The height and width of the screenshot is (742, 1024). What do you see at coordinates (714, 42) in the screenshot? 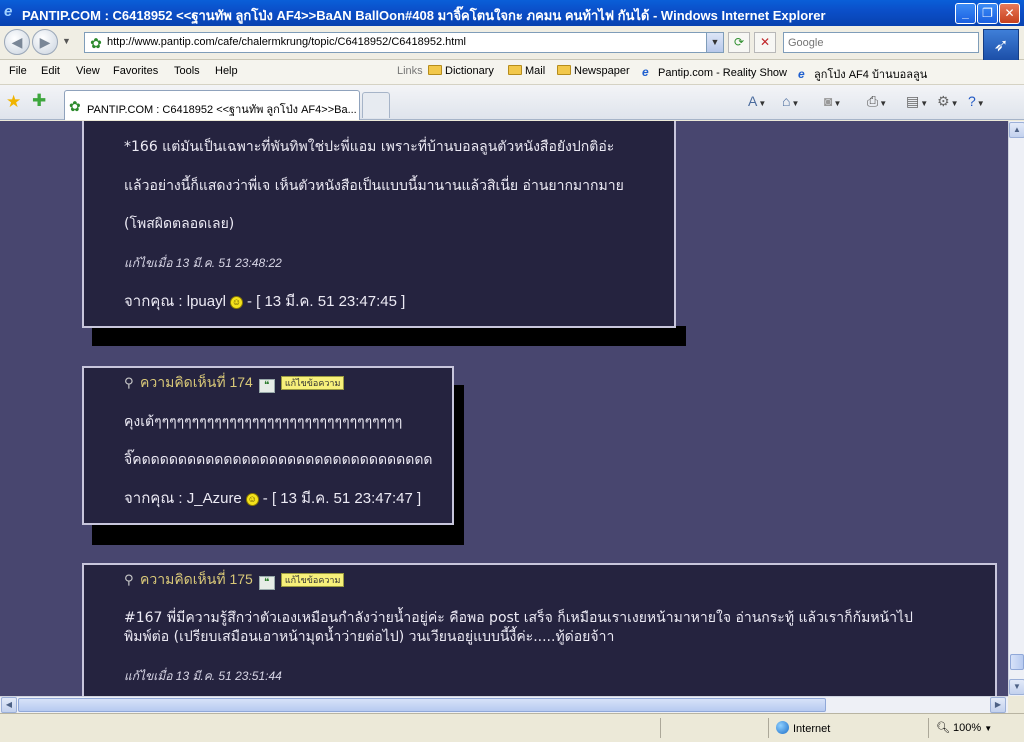
I see `address-dropdown-button: ▼` at bounding box center [714, 42].